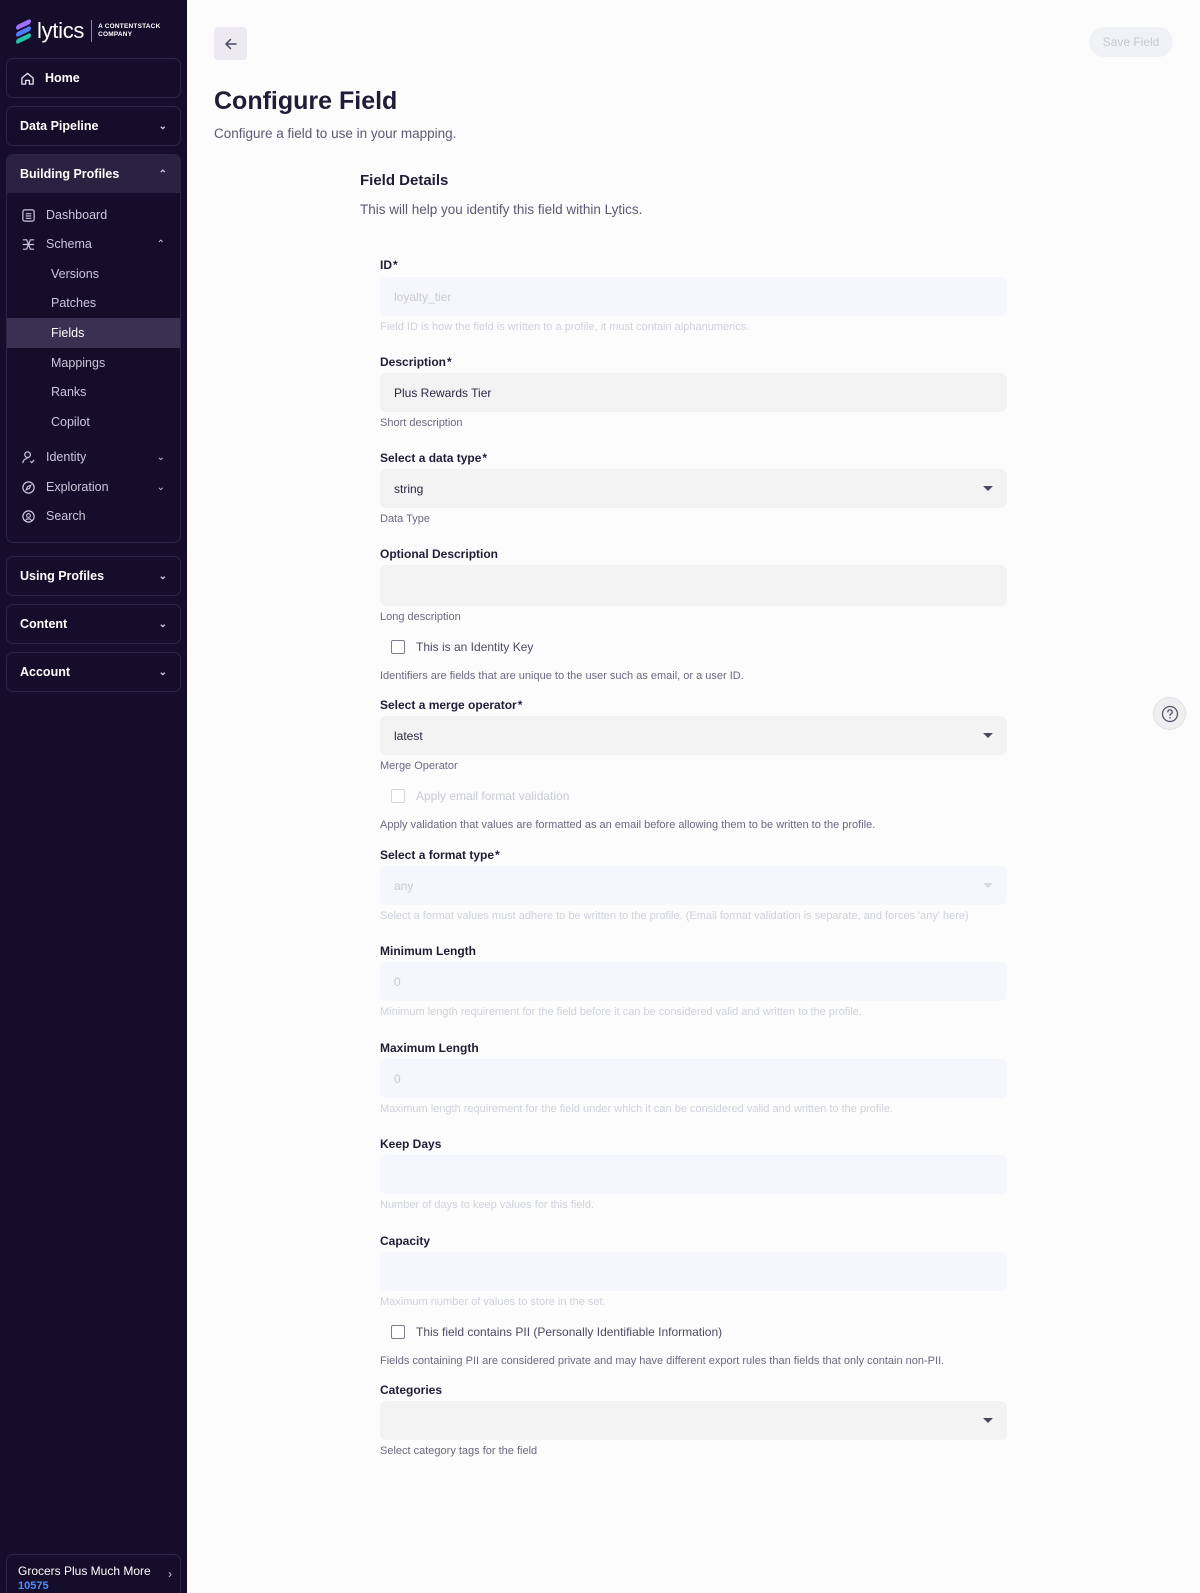  I want to click on help-icon, so click(1169, 713).